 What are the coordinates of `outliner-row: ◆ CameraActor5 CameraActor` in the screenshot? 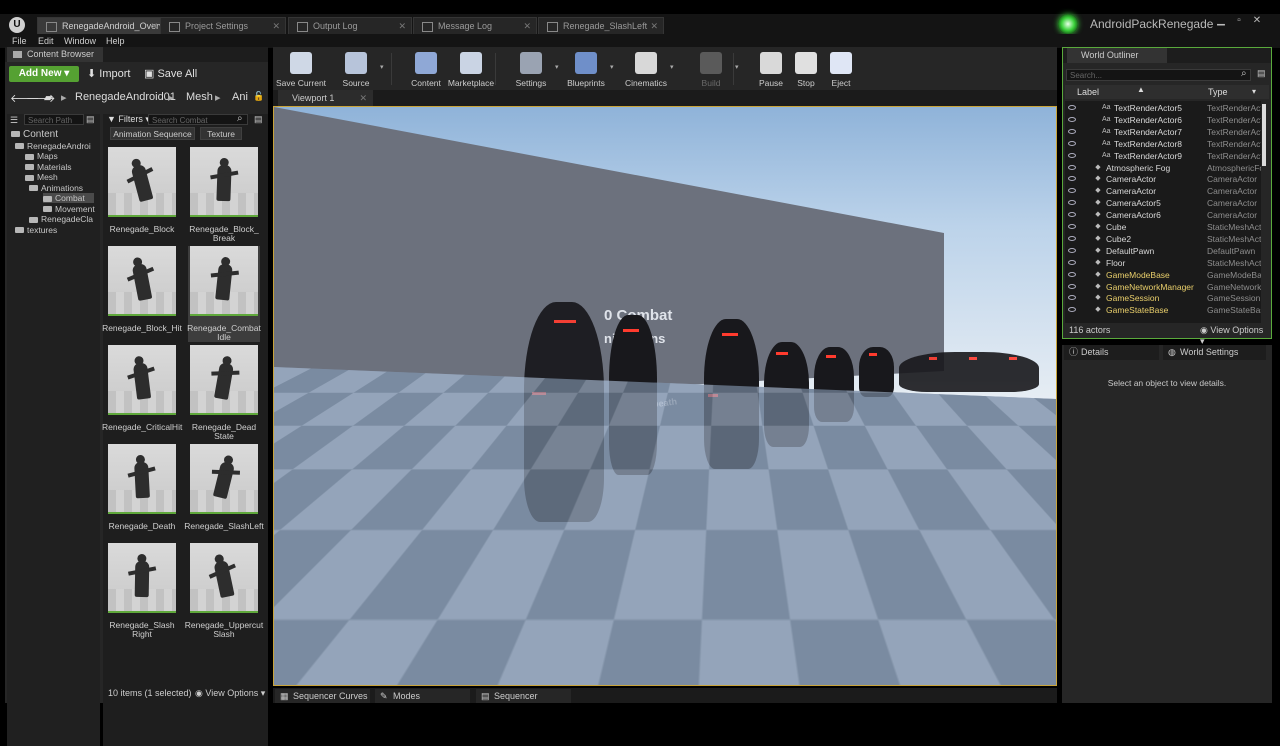 It's located at (1163, 203).